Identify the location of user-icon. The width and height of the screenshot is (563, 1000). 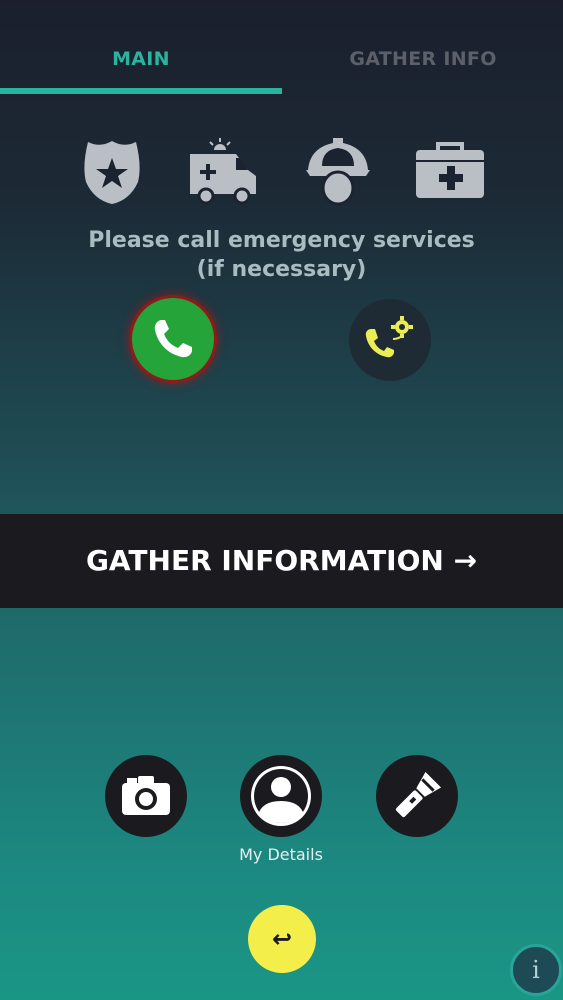
(281, 796).